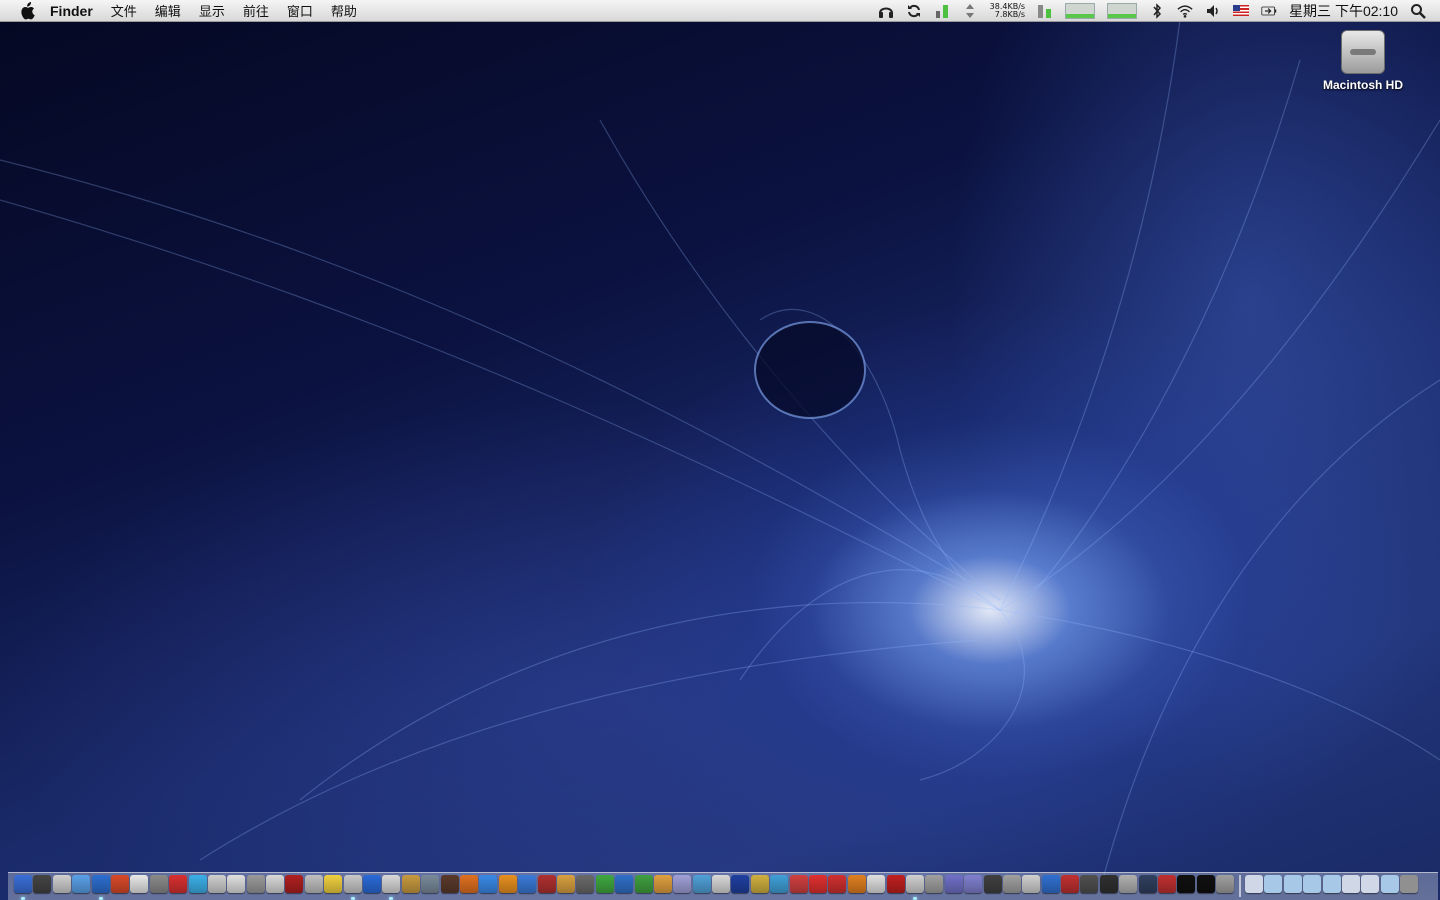 The width and height of the screenshot is (1440, 900). What do you see at coordinates (1185, 11) in the screenshot?
I see `wifi-icon` at bounding box center [1185, 11].